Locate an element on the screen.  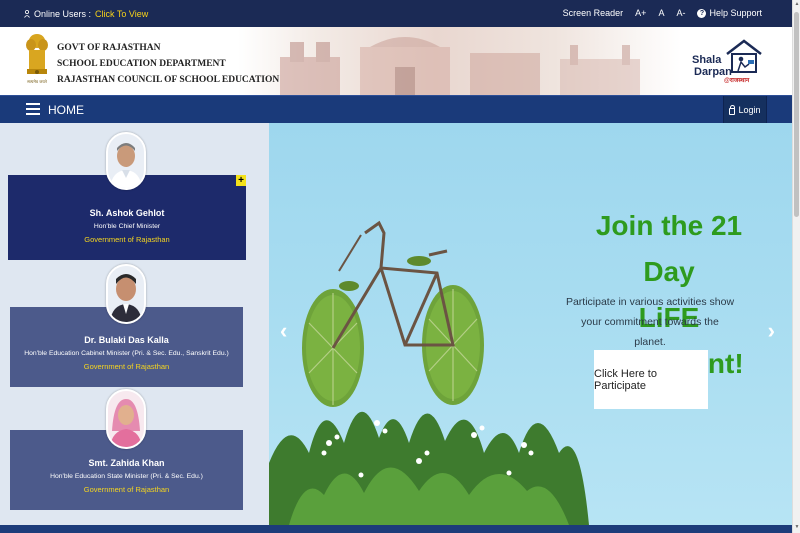
help-icon: ? is located at coordinates (702, 13).